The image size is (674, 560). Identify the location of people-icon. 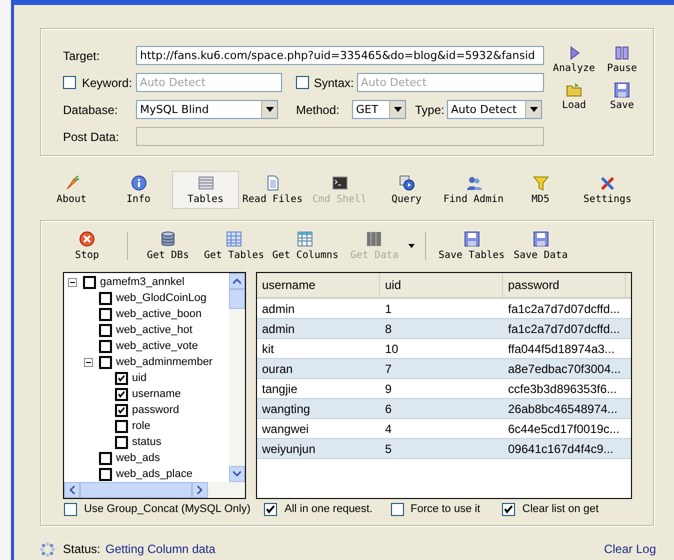
(474, 183).